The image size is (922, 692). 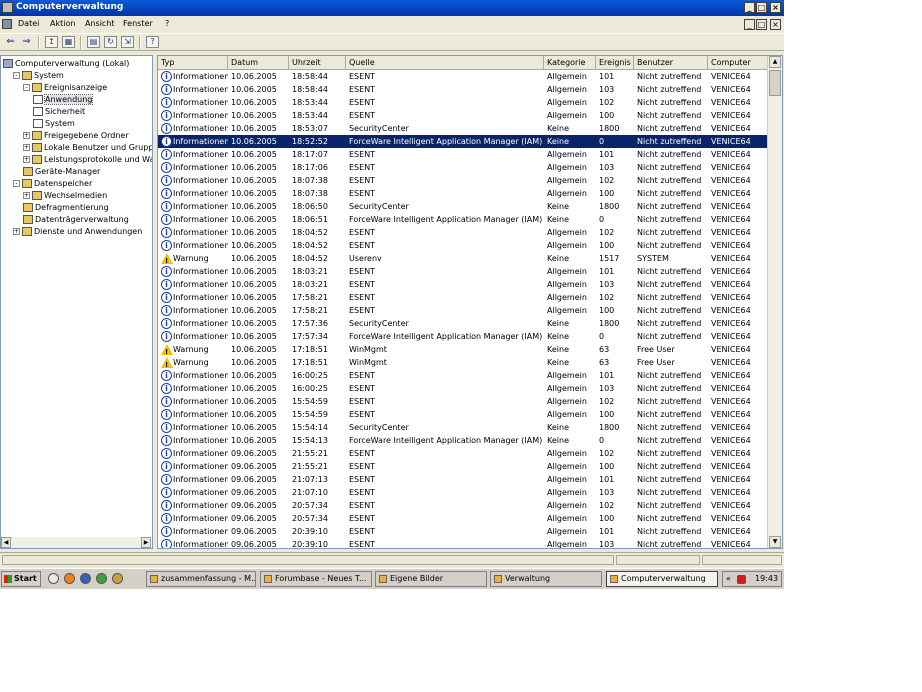 I want to click on forward-arrow-icon: ⇒, so click(x=26, y=42).